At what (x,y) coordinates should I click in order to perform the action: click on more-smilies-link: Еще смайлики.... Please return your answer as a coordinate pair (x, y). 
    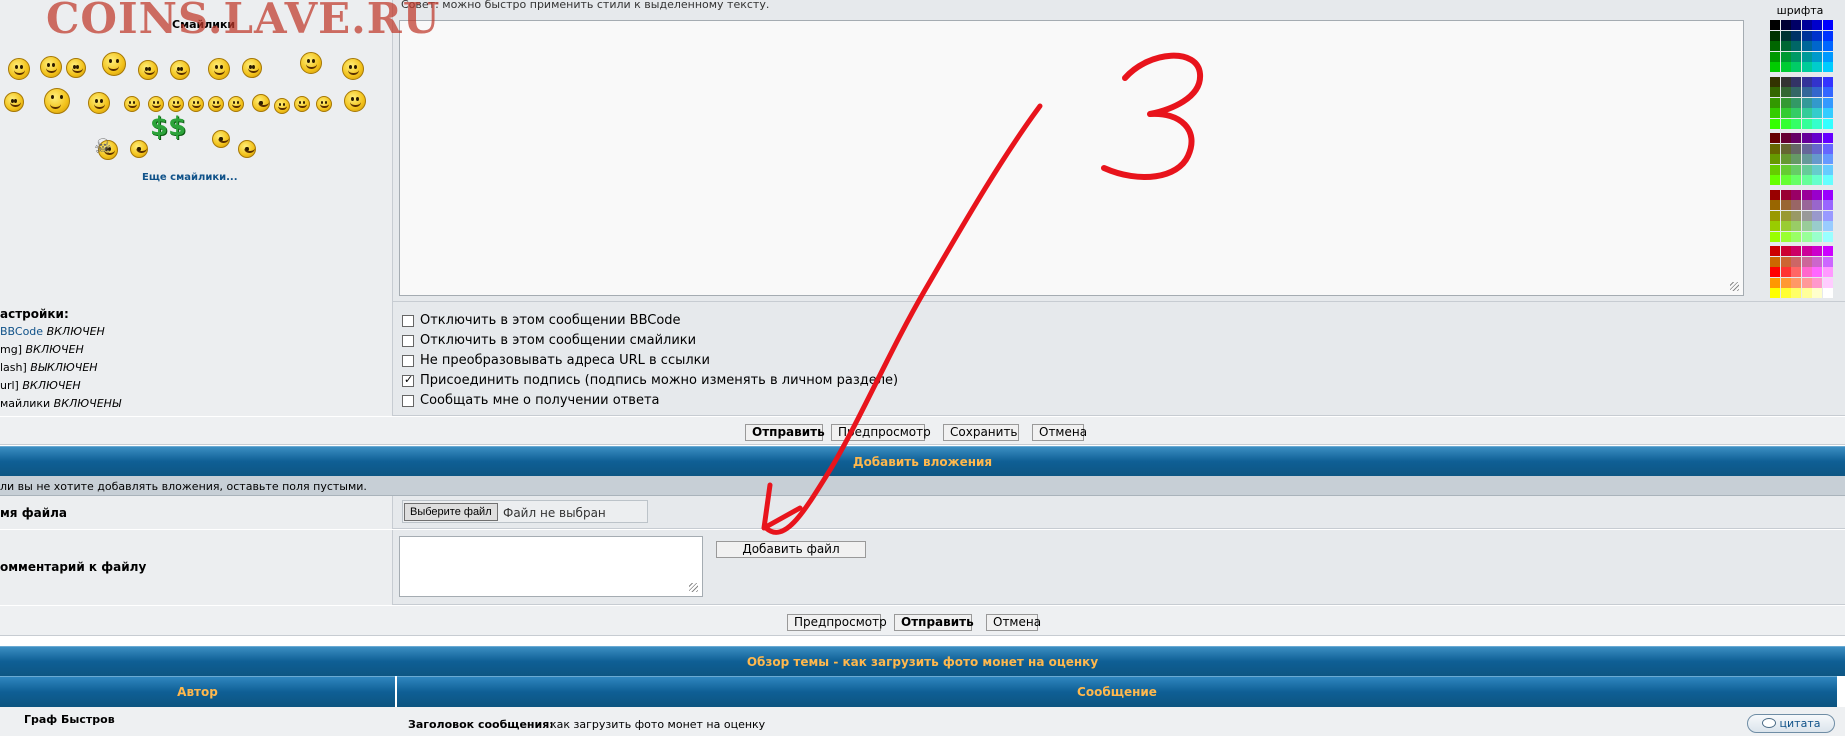
    Looking at the image, I should click on (190, 177).